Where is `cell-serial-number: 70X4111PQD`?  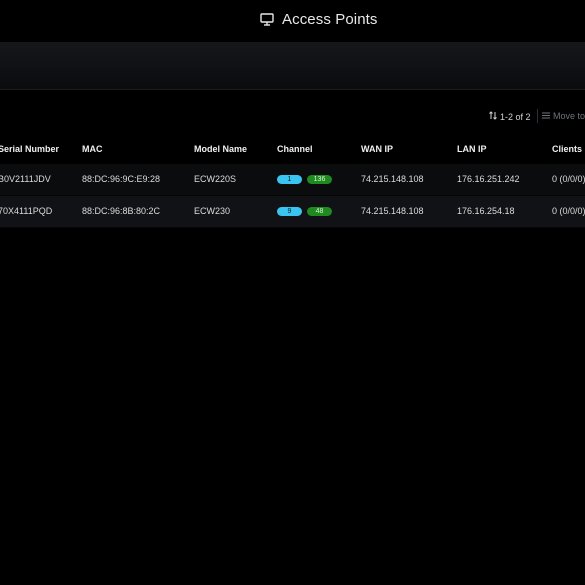
cell-serial-number: 70X4111PQD is located at coordinates (26, 211).